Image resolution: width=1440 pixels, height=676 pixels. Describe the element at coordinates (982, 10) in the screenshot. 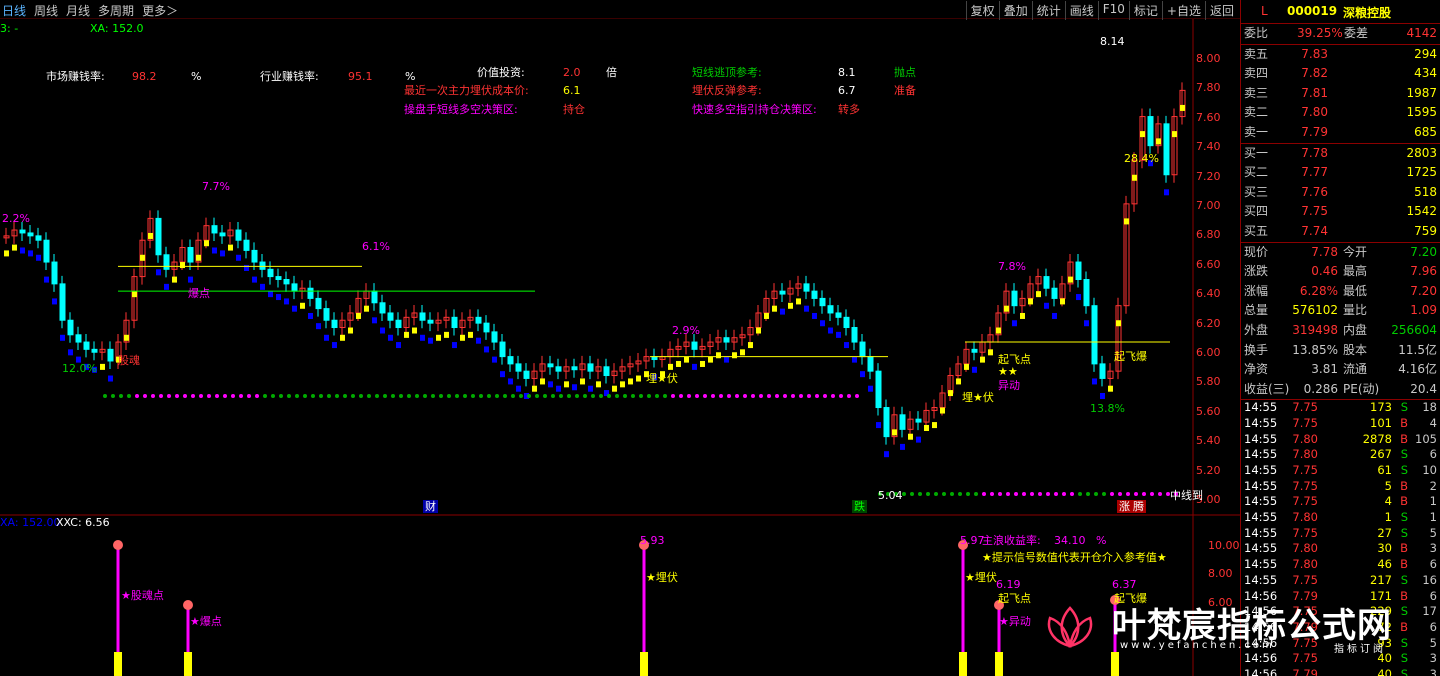

I see `restore-rights-button: 复权` at that location.